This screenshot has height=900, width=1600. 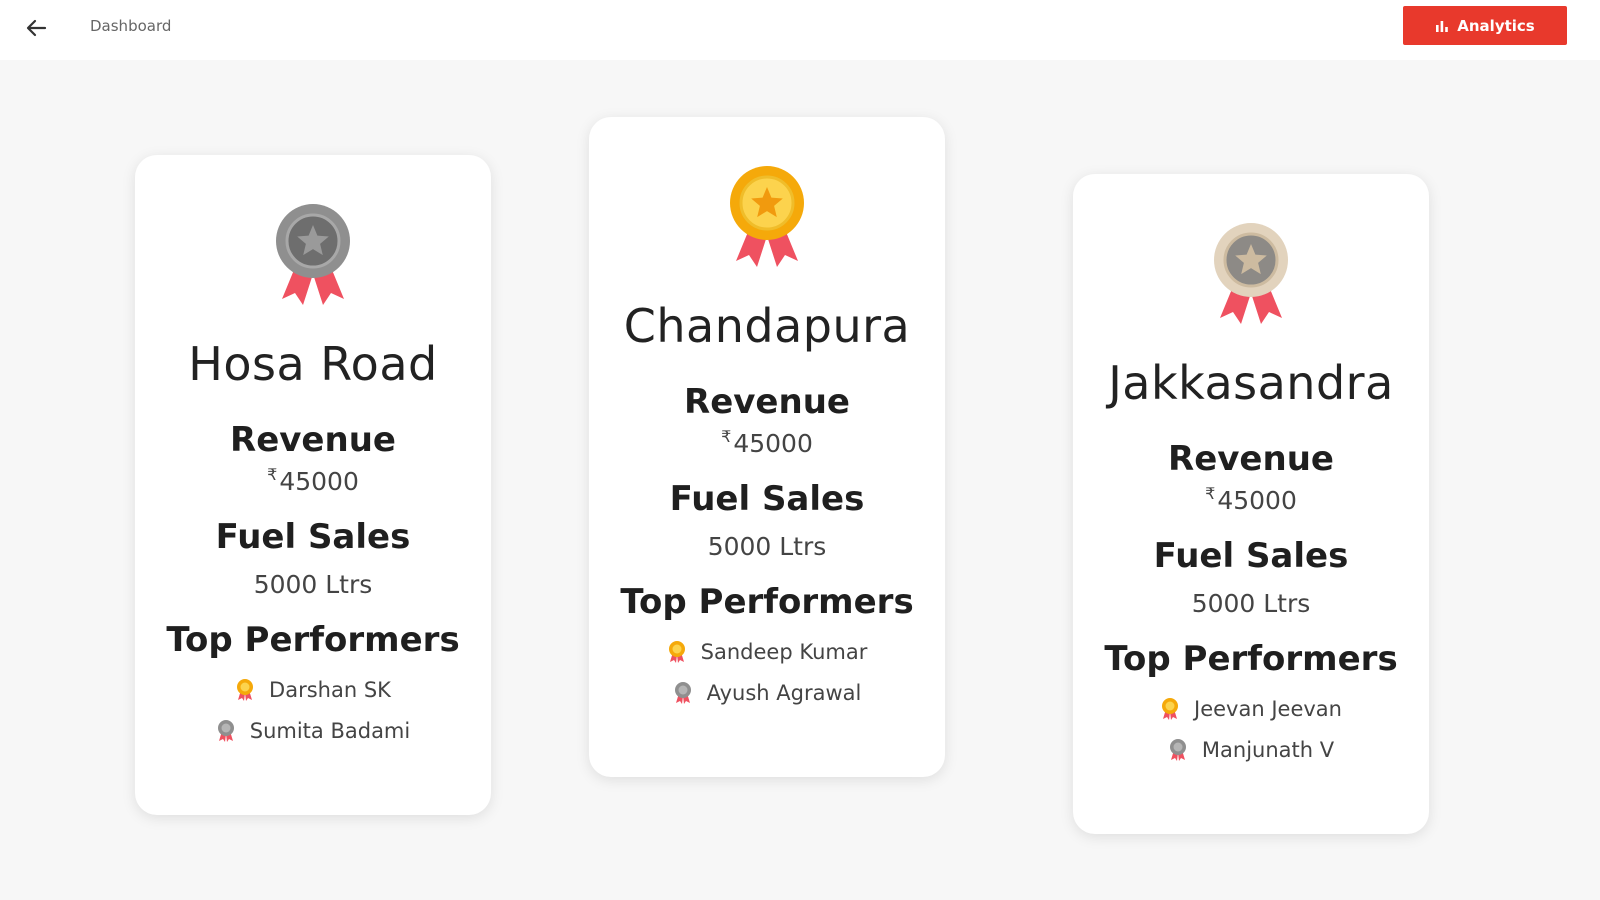 I want to click on performer-name: Manjunath V, so click(x=1268, y=750).